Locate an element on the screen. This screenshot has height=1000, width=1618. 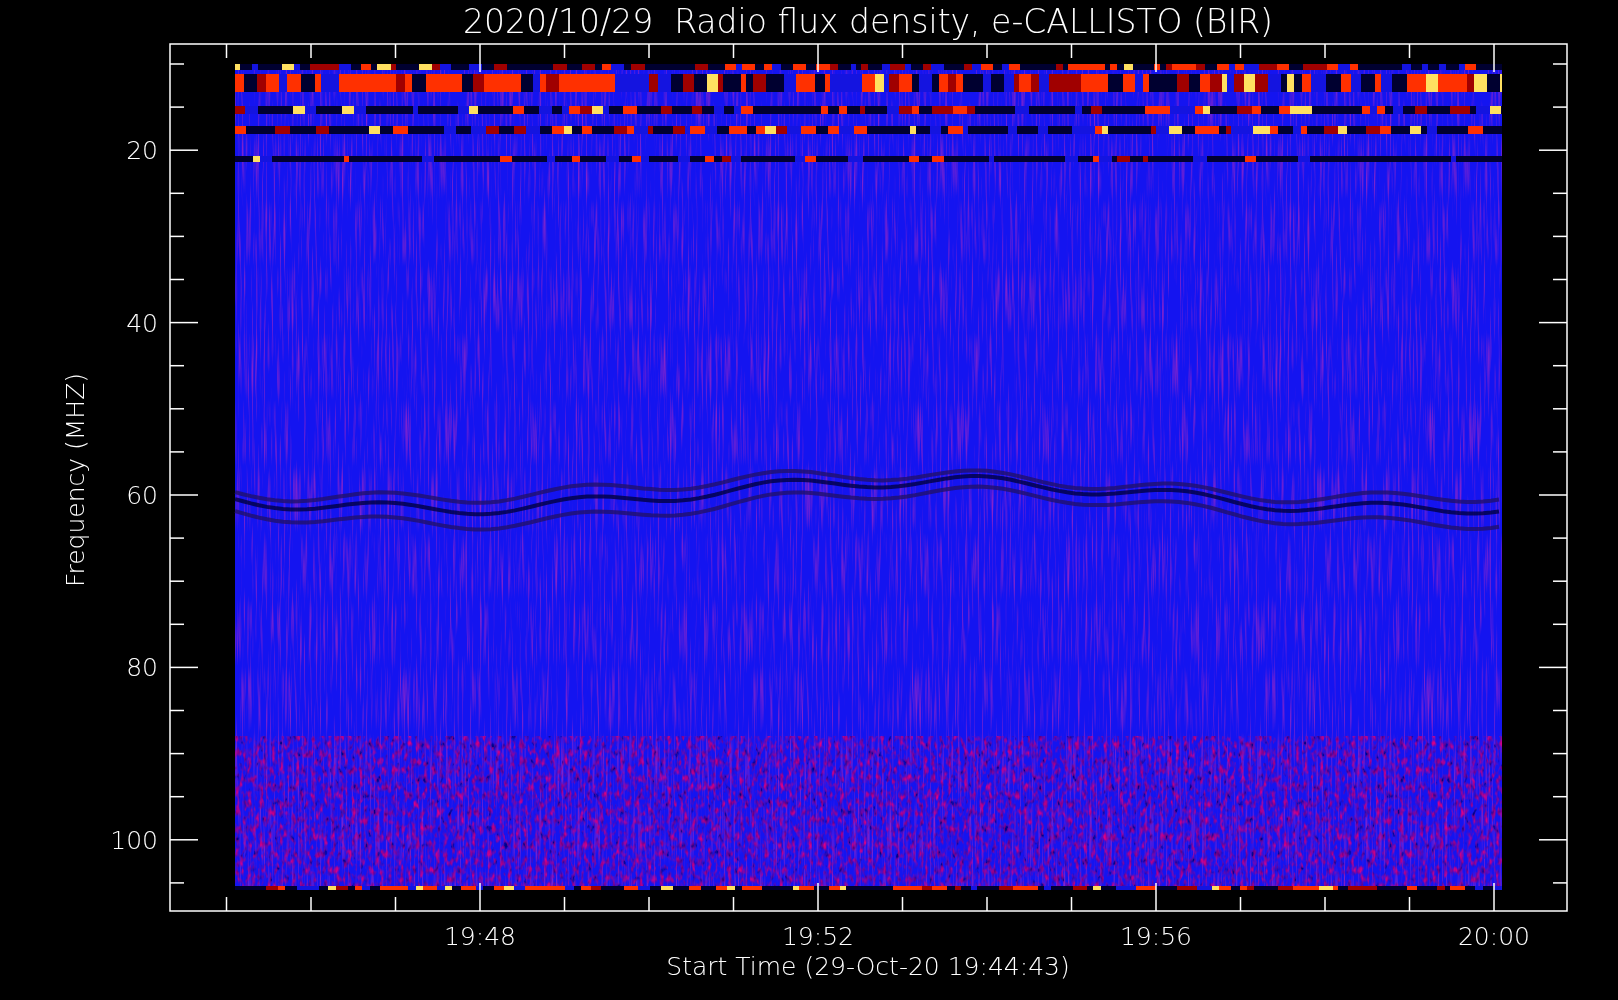
tick-label: 60 is located at coordinates (142, 495).